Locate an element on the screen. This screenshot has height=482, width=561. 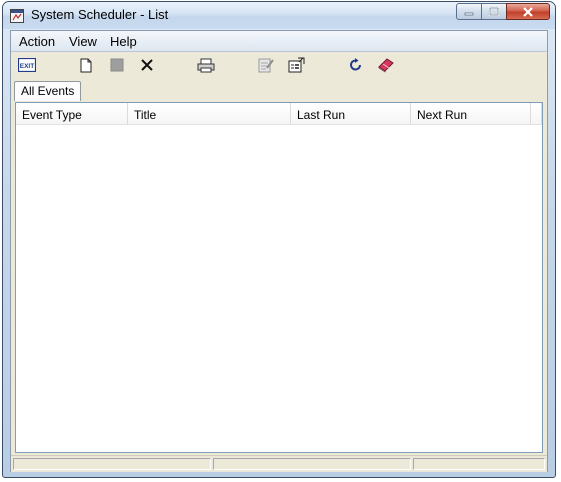
properties-icon is located at coordinates (296, 65).